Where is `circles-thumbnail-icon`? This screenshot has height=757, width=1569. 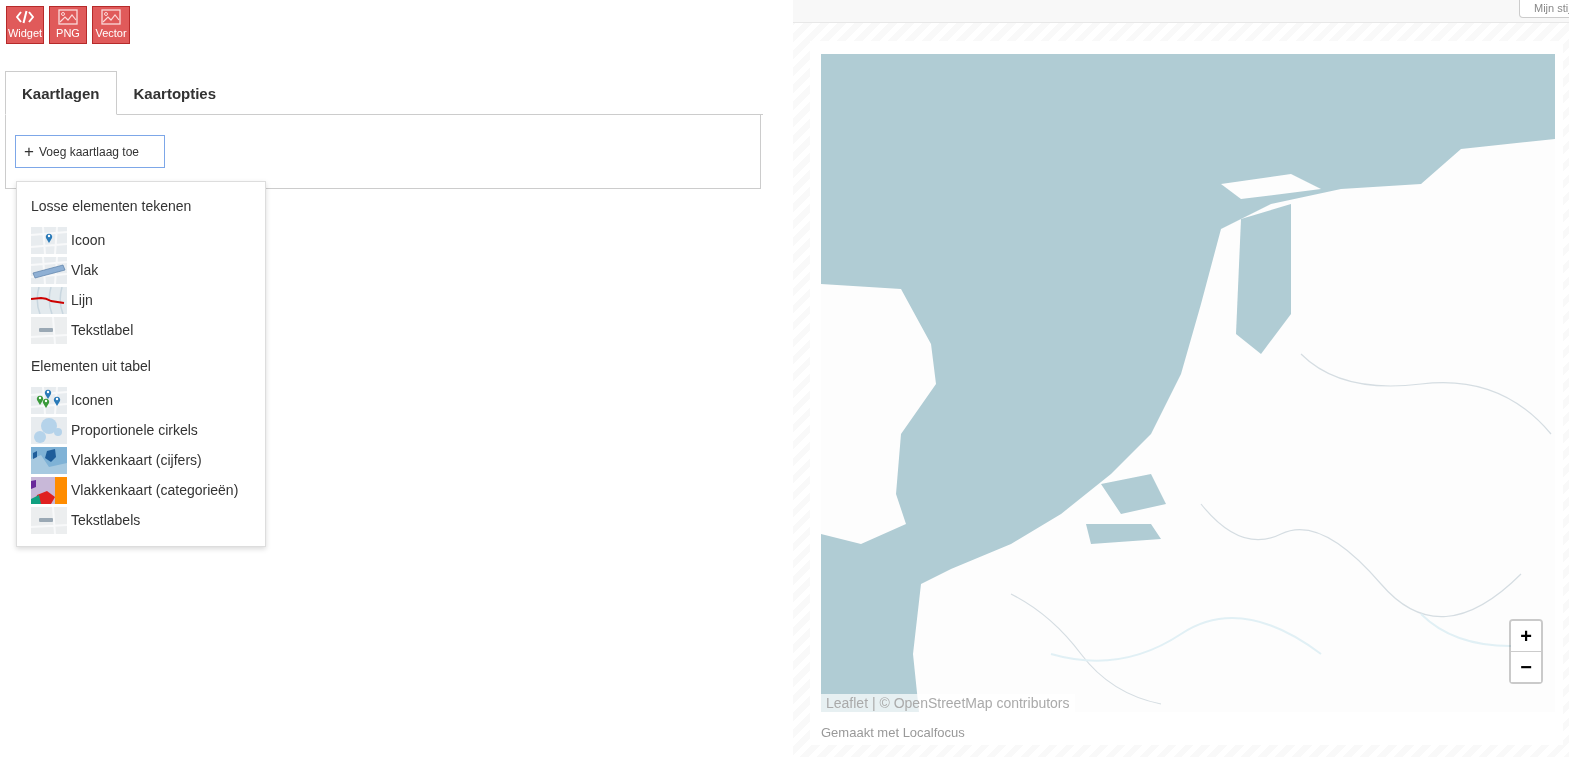 circles-thumbnail-icon is located at coordinates (49, 430).